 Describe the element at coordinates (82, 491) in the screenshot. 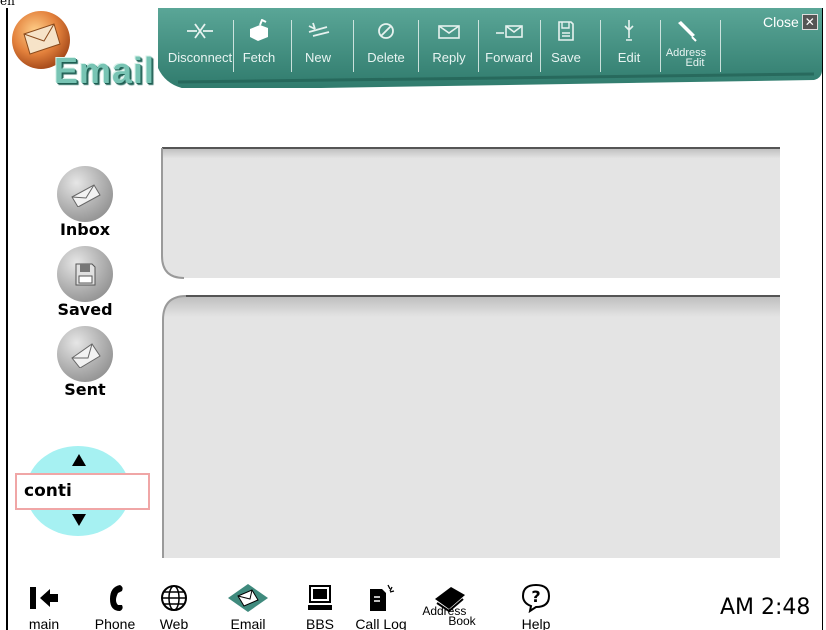

I see `scroller-value-field: conti` at that location.